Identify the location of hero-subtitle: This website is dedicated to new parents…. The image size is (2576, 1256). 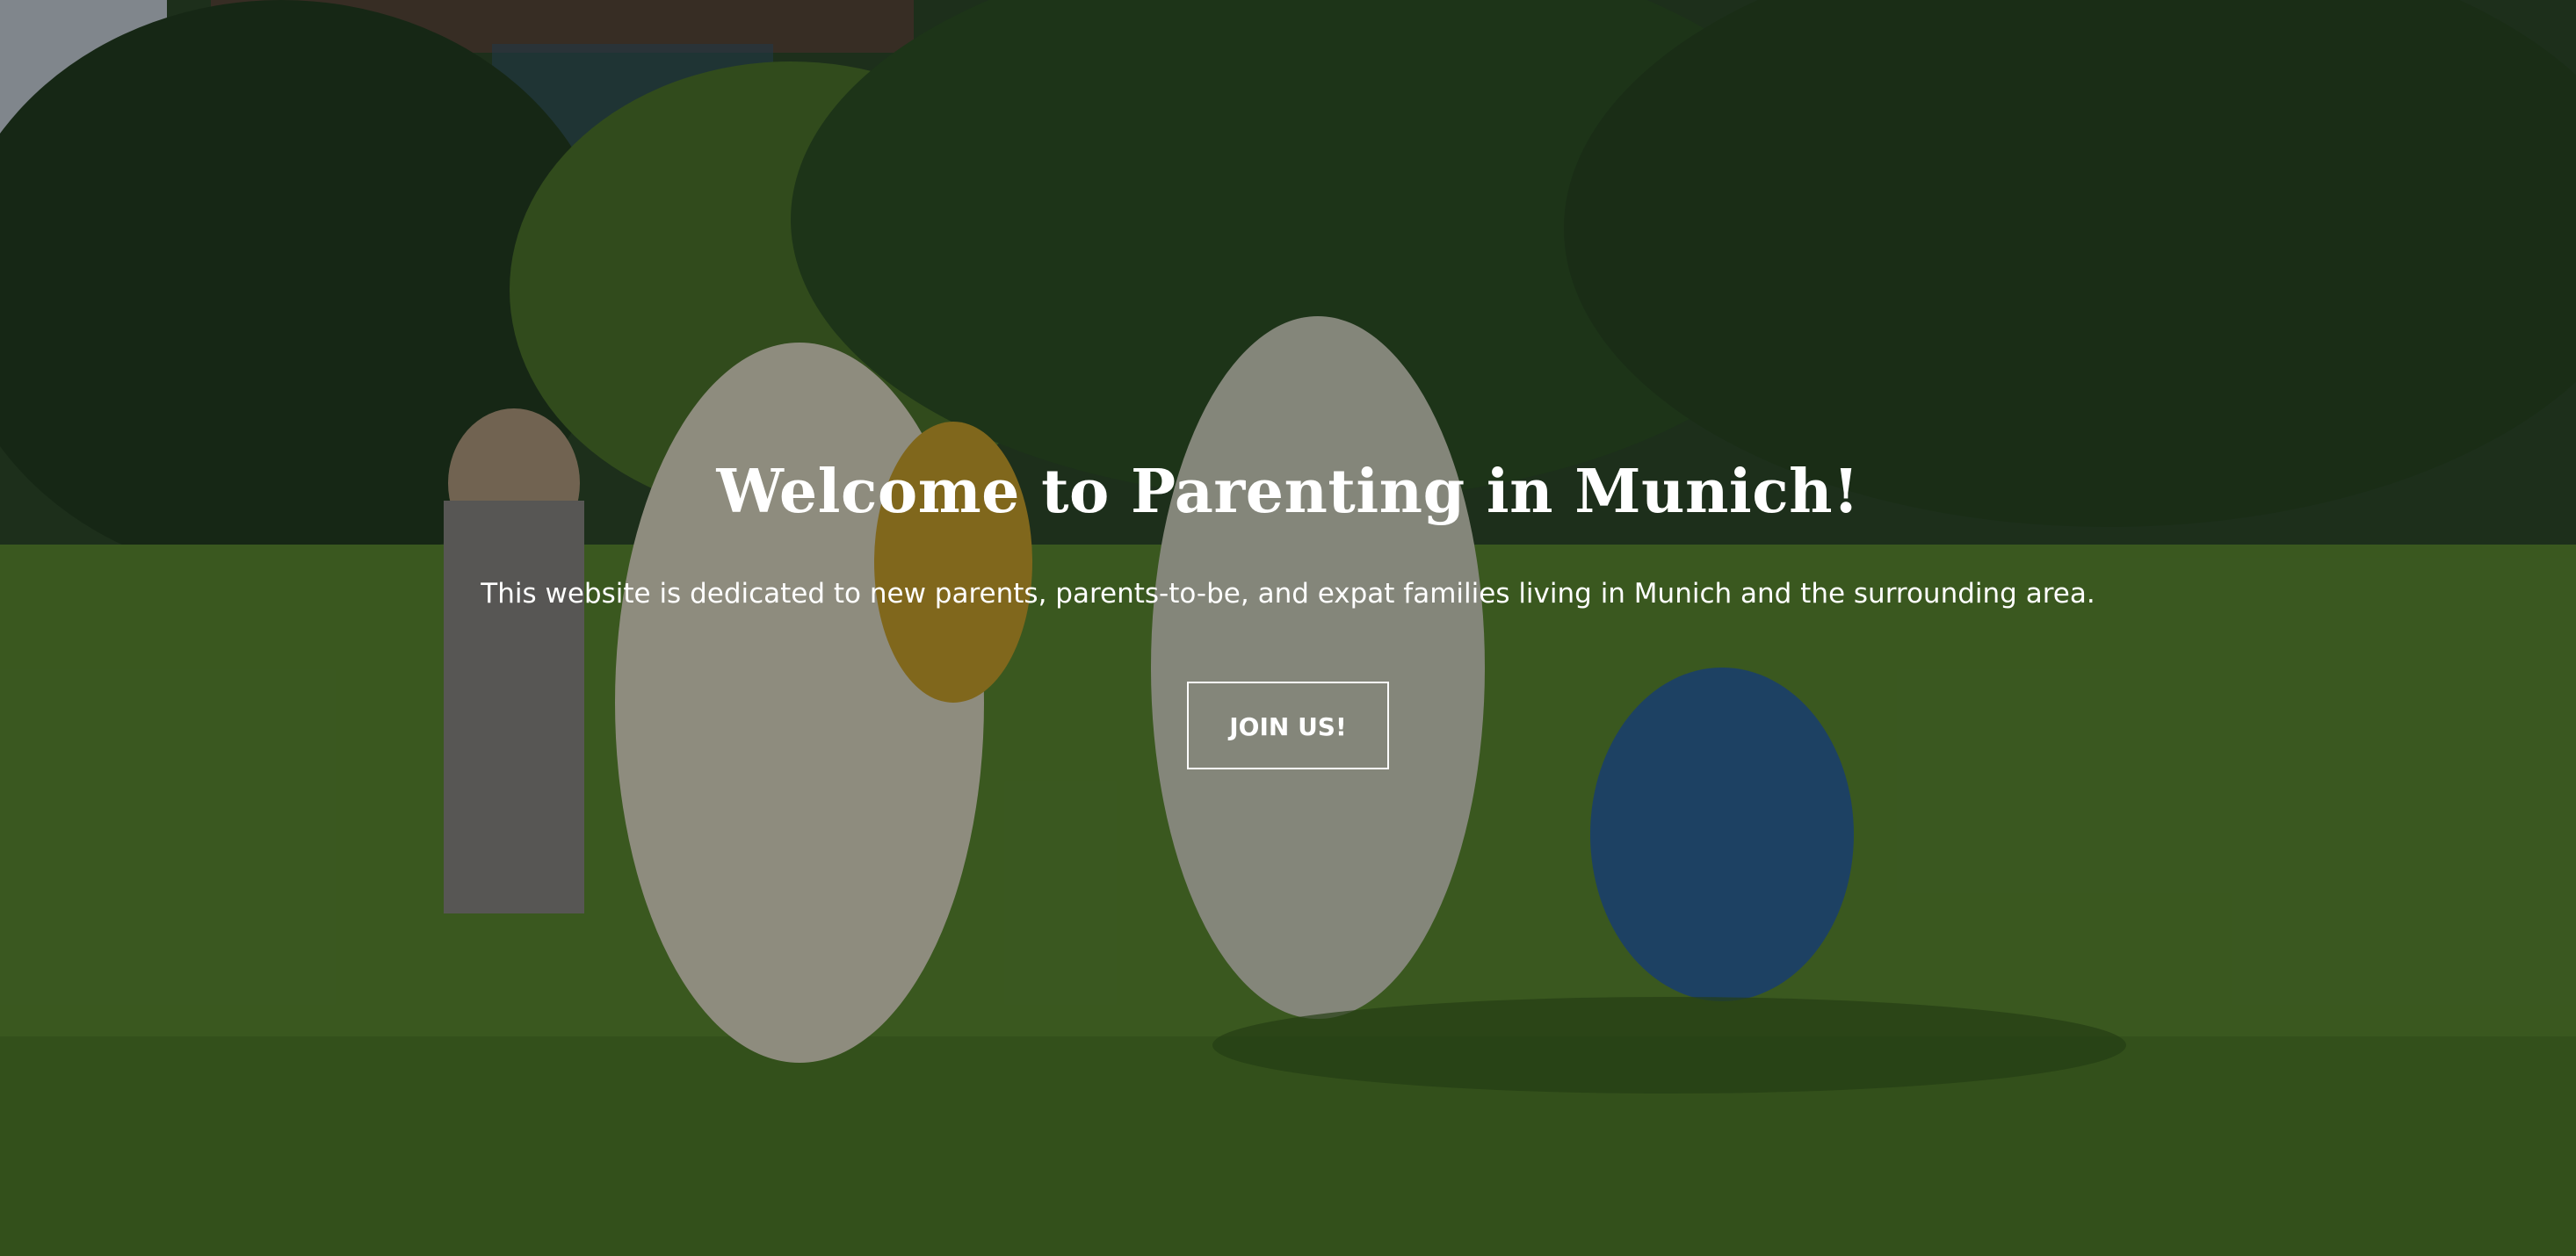
(1288, 594).